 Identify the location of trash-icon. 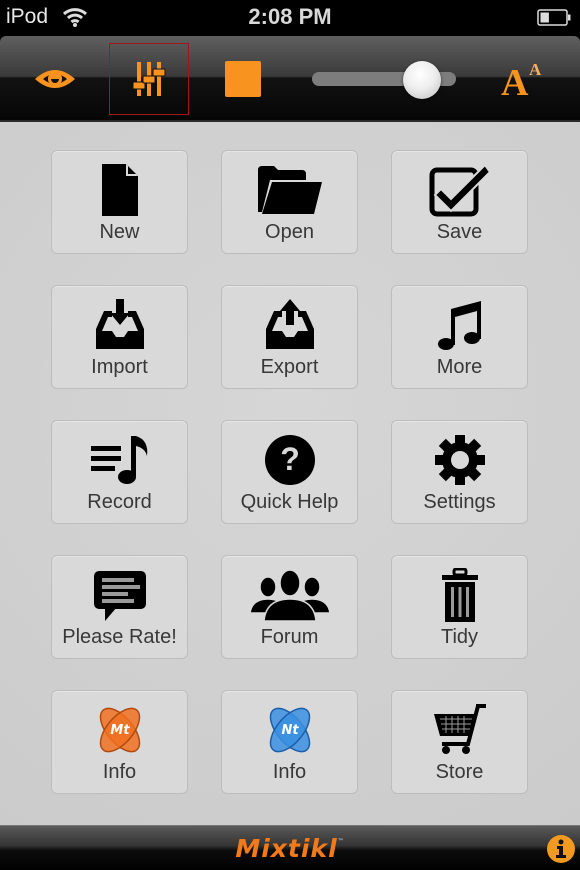
(459, 595).